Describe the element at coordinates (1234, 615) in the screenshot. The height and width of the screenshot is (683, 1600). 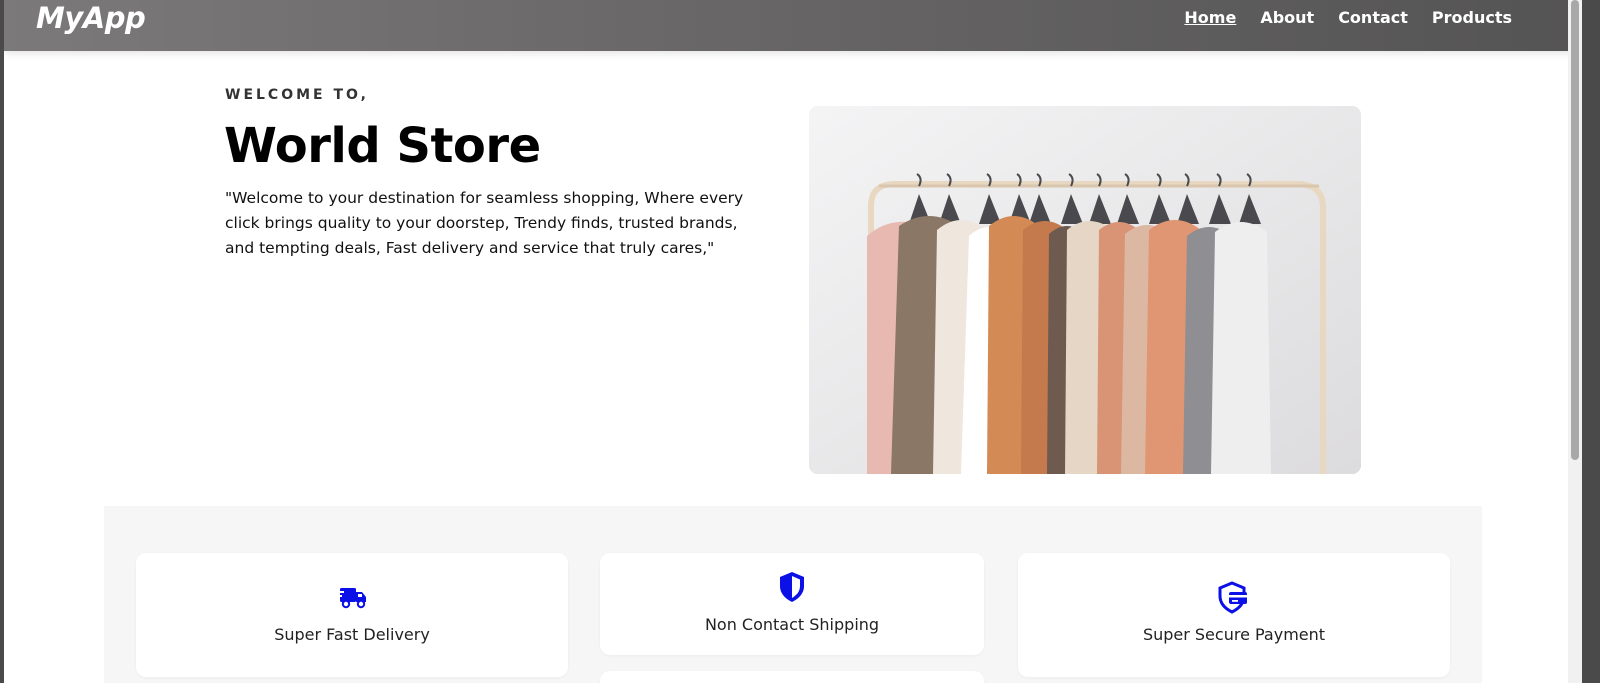
I see `feature-card-payment: Super Secure Payment` at that location.